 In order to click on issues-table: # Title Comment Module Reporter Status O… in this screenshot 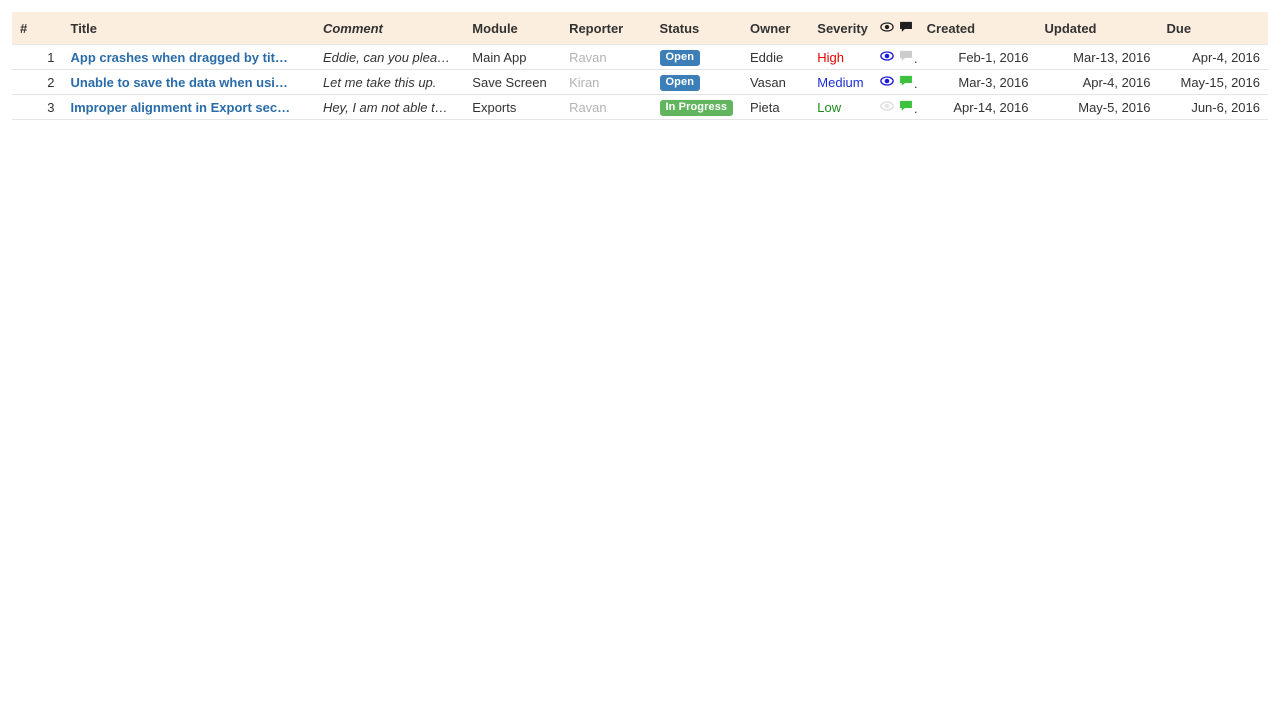, I will do `click(640, 66)`.